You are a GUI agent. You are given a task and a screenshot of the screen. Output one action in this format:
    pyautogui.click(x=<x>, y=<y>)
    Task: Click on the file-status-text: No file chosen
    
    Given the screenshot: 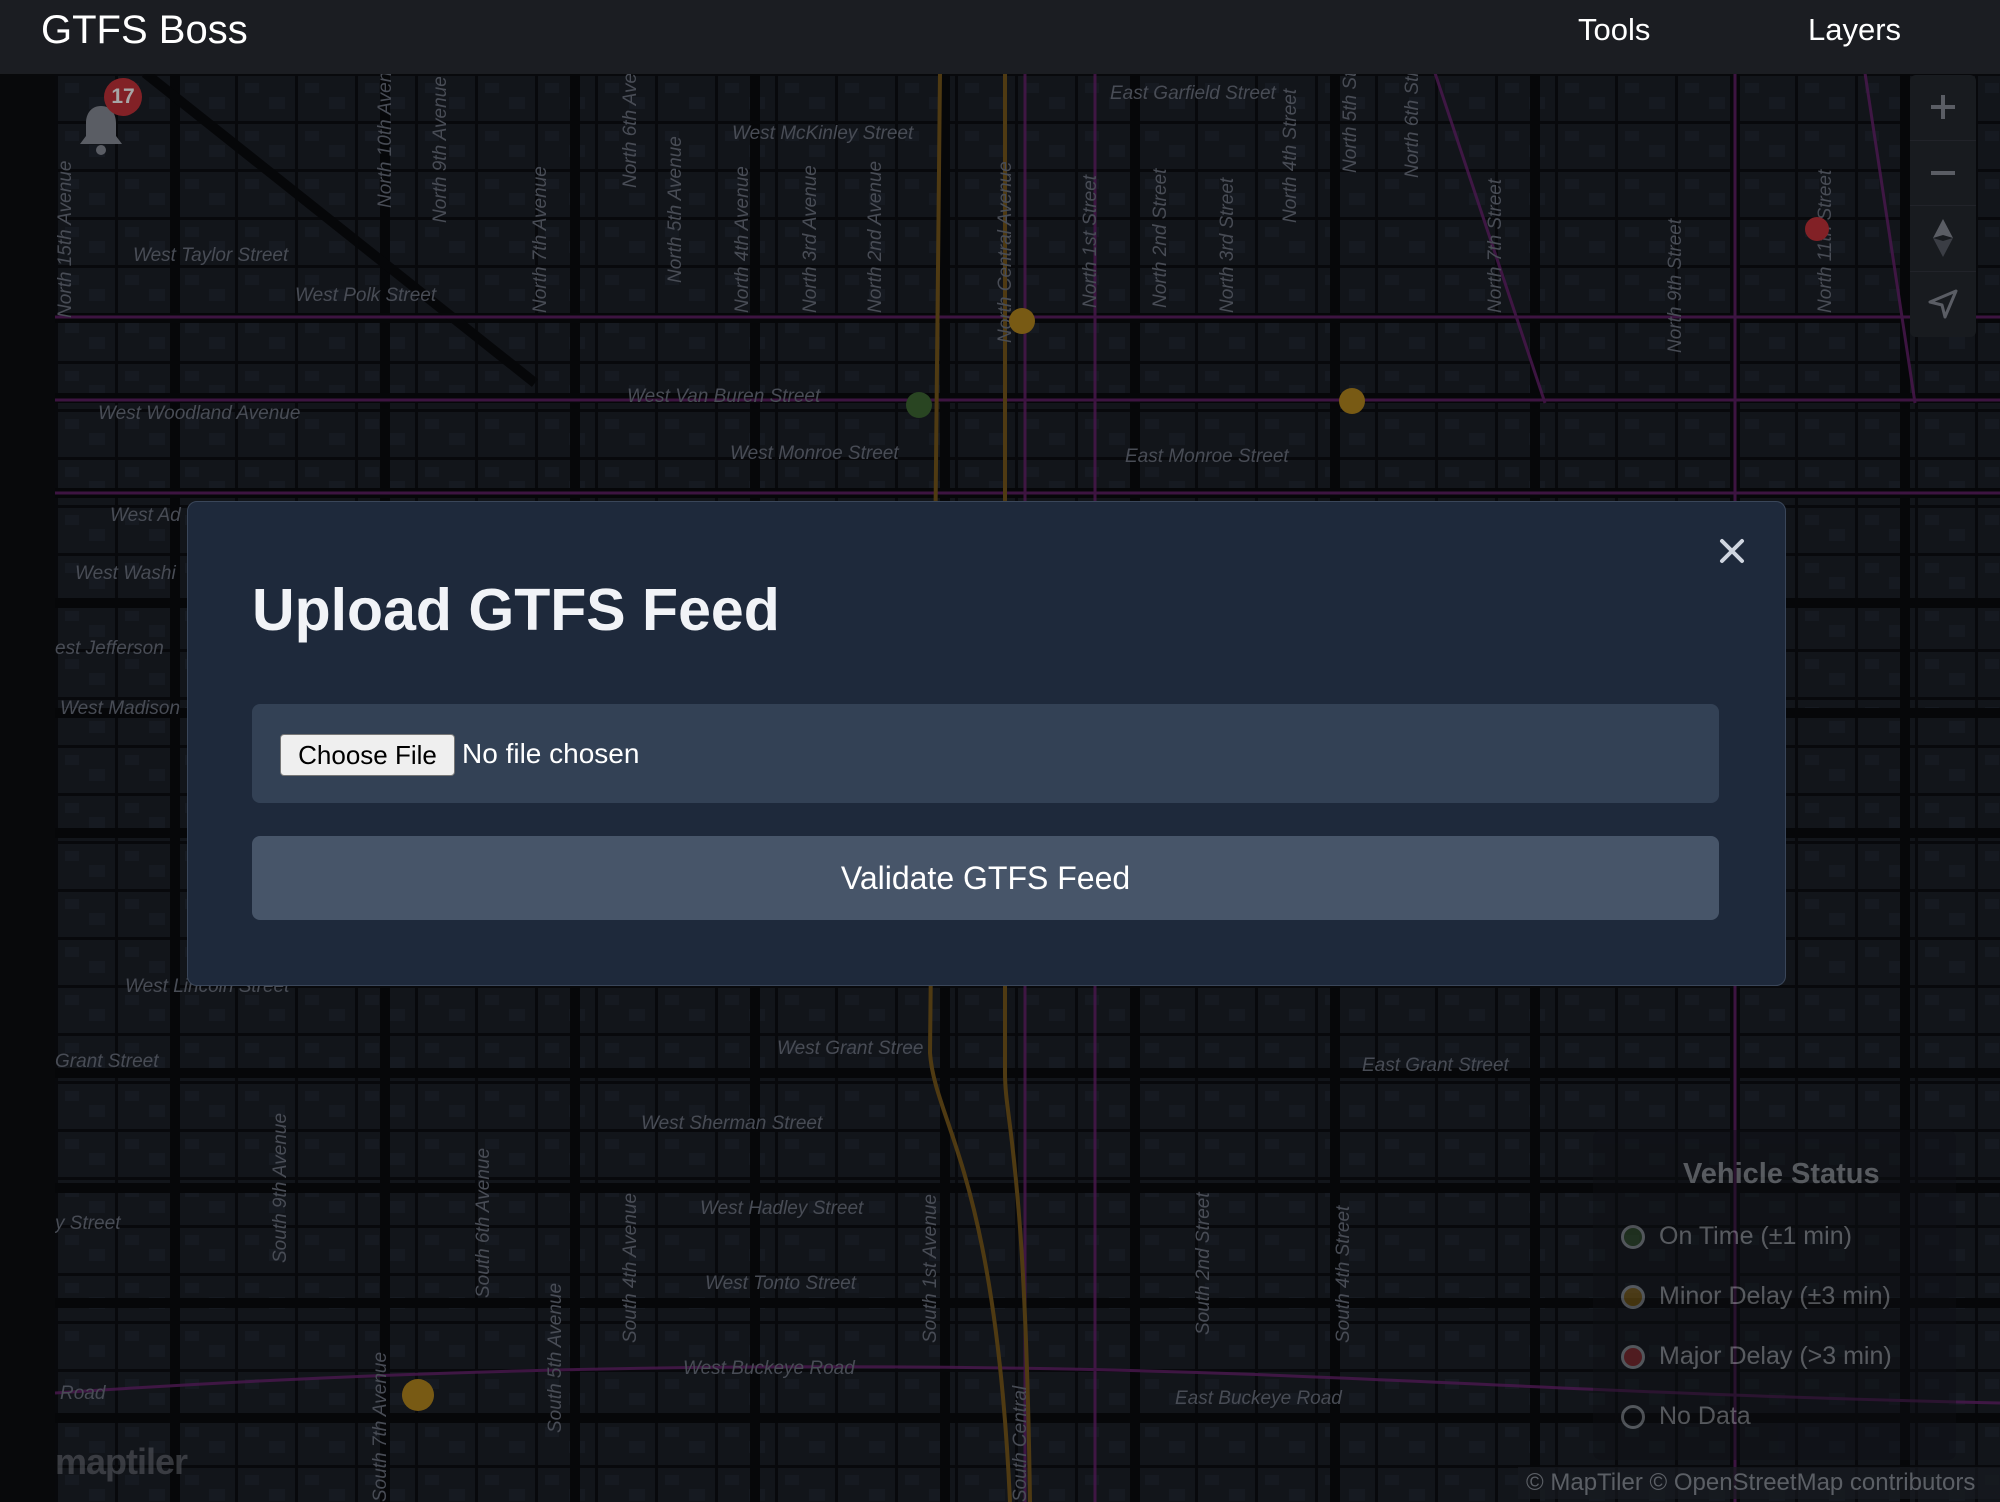 What is the action you would take?
    pyautogui.click(x=551, y=753)
    